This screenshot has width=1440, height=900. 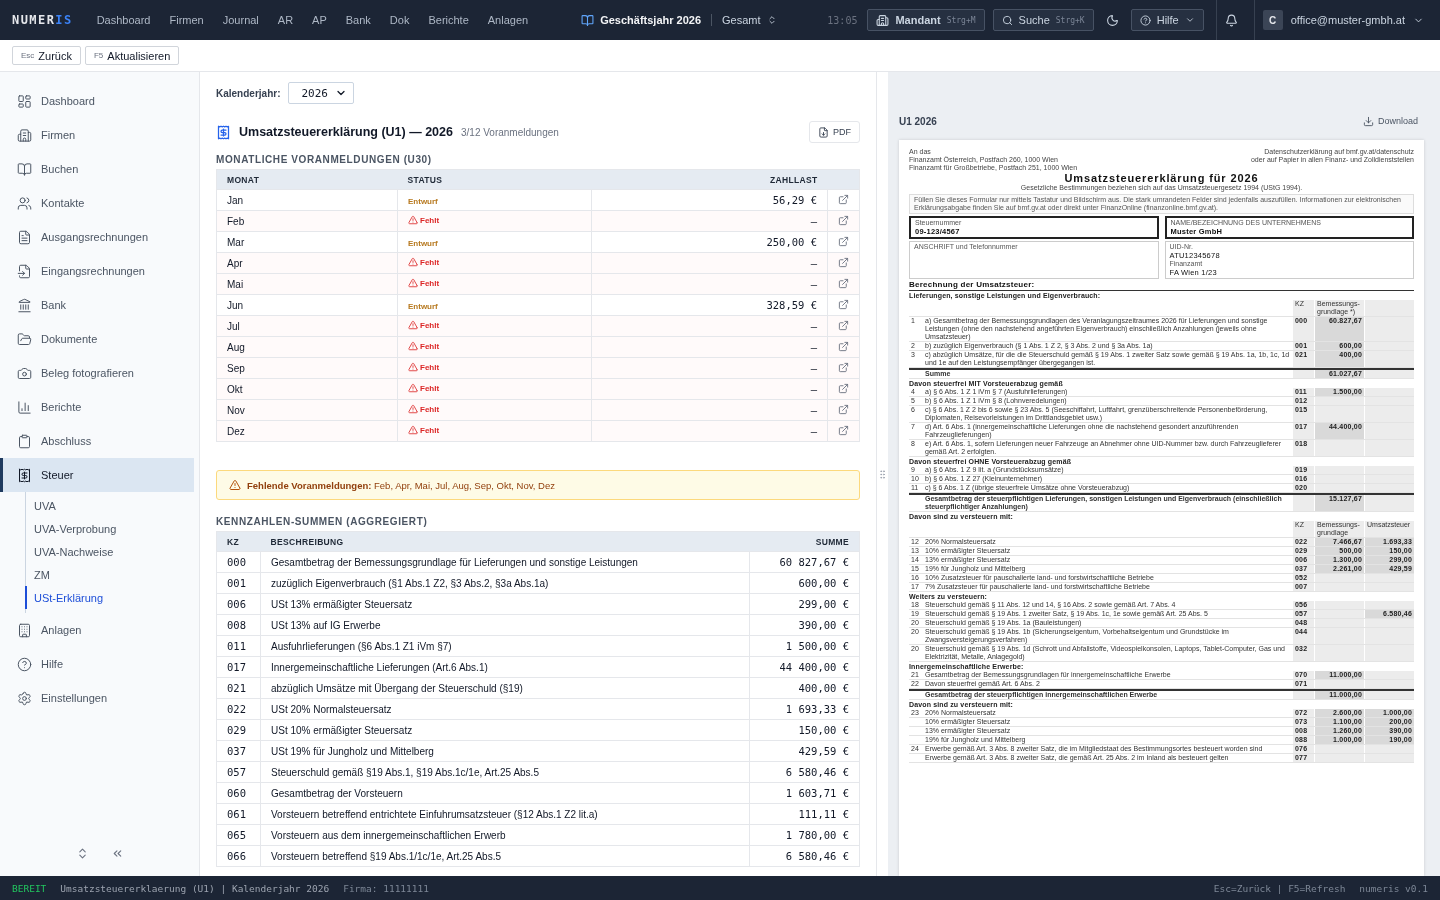 What do you see at coordinates (28, 55) in the screenshot?
I see `shortcut-hint: Esc` at bounding box center [28, 55].